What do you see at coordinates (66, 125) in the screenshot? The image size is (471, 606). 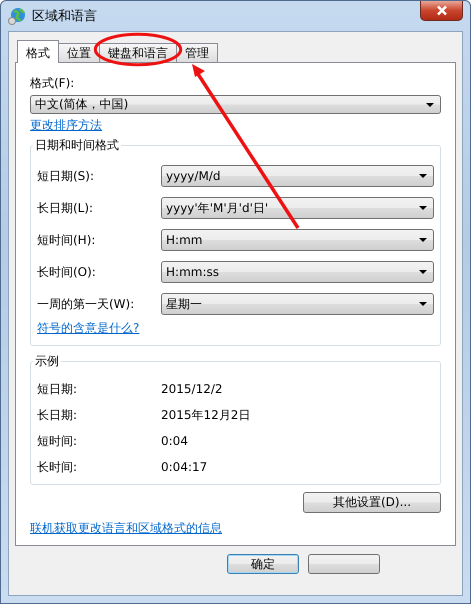 I see `sort-method-link: 更改排序方法` at bounding box center [66, 125].